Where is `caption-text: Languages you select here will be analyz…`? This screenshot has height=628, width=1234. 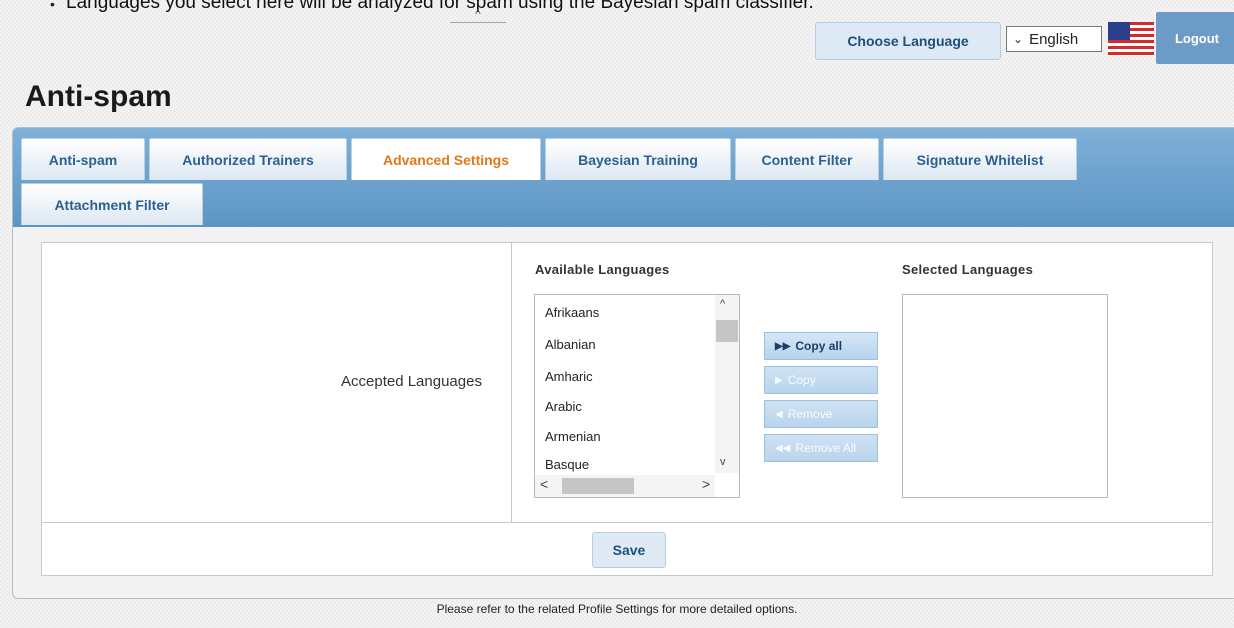
caption-text: Languages you select here will be analyz… is located at coordinates (440, 6).